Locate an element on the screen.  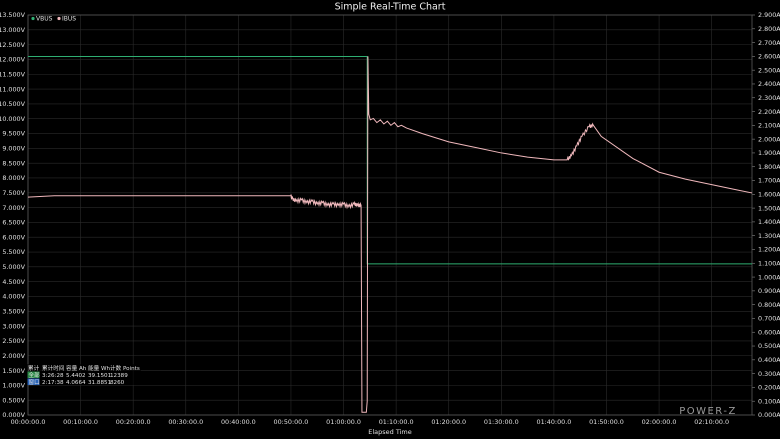
y-left-tick-label: 8.500V is located at coordinates (13, 163).